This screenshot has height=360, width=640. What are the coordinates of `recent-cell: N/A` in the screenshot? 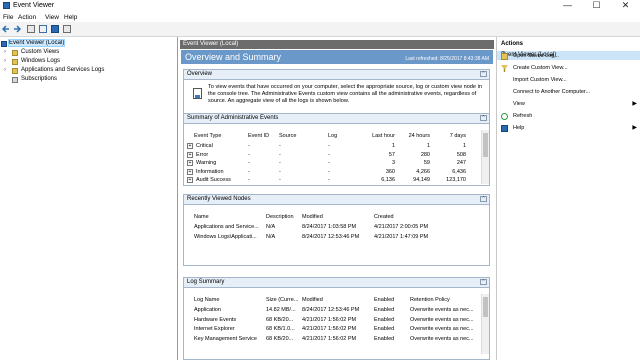 It's located at (271, 237).